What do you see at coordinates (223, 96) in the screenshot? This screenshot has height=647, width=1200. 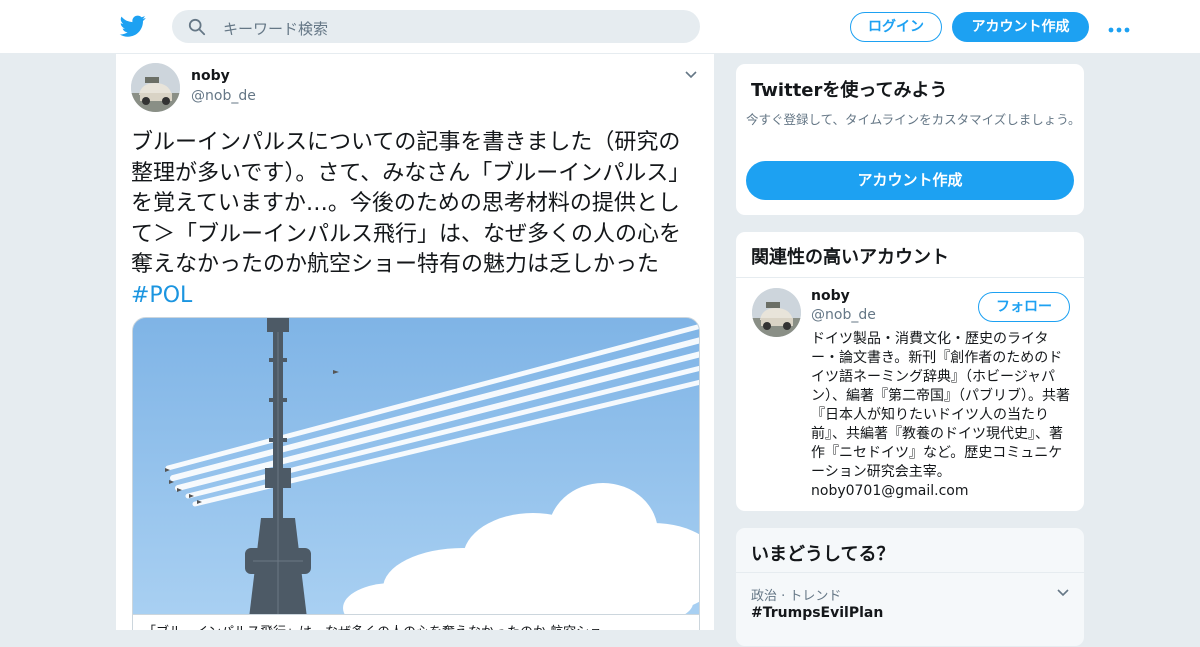 I see `tweet-author-handle: @nob_de` at bounding box center [223, 96].